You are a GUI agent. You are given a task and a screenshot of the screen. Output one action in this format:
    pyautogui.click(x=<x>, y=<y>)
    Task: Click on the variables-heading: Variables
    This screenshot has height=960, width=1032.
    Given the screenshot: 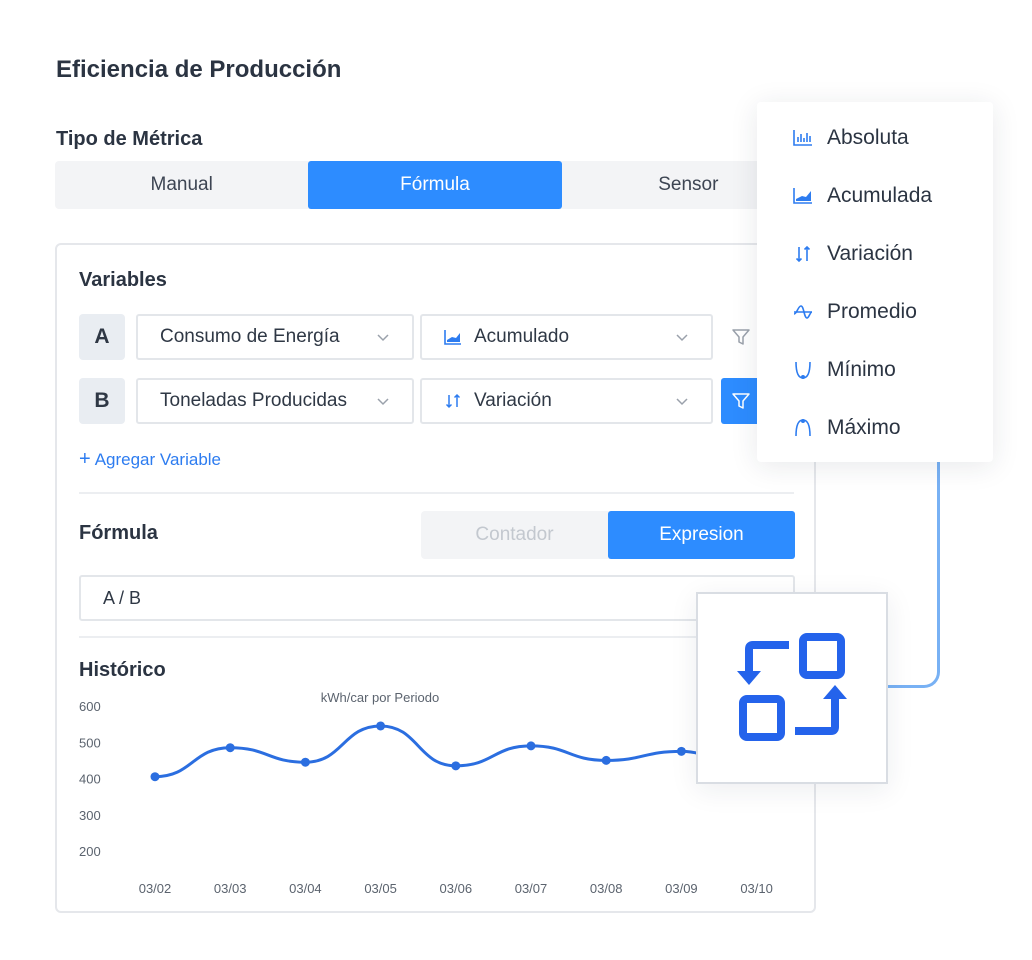 What is the action you would take?
    pyautogui.click(x=123, y=280)
    